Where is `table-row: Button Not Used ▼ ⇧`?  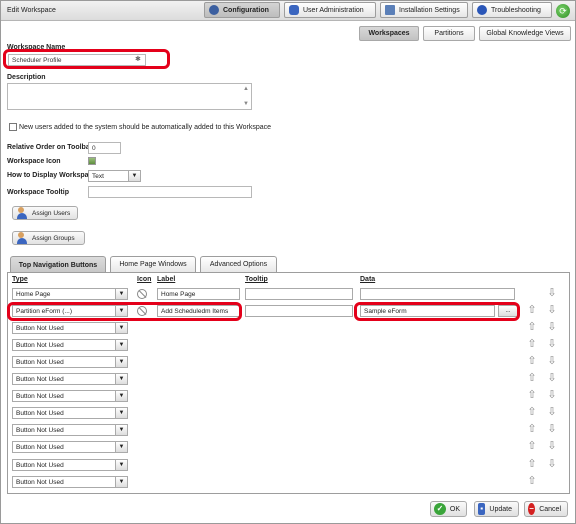
table-row: Button Not Used ▼ ⇧ is located at coordinates (288, 482).